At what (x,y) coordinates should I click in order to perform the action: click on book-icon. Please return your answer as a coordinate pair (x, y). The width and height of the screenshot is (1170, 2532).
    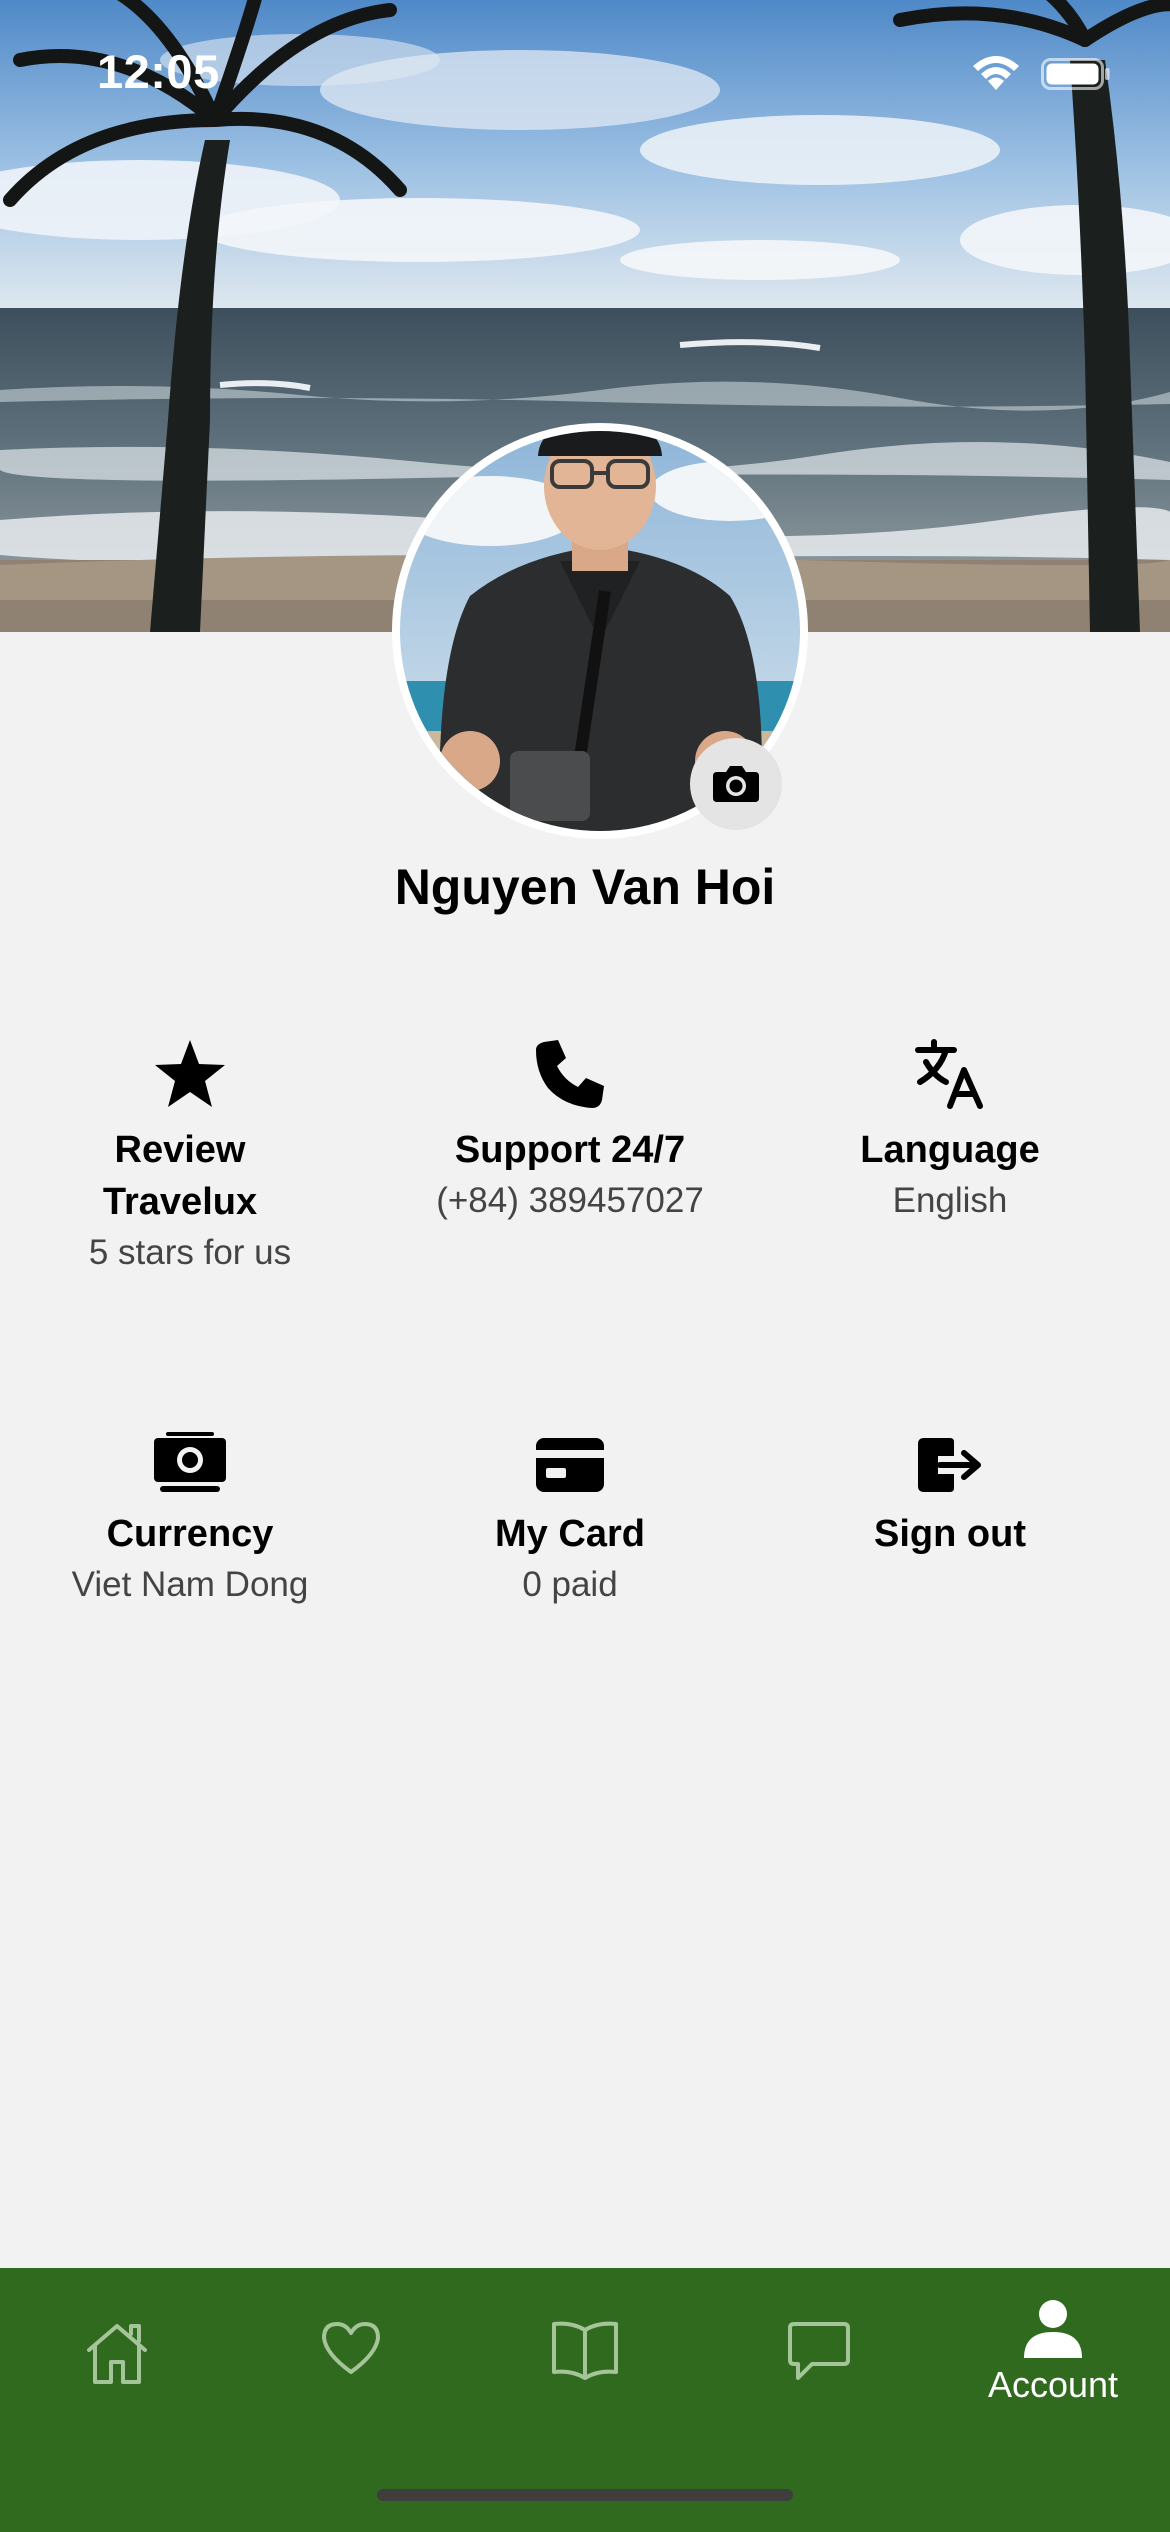
    Looking at the image, I should click on (585, 2350).